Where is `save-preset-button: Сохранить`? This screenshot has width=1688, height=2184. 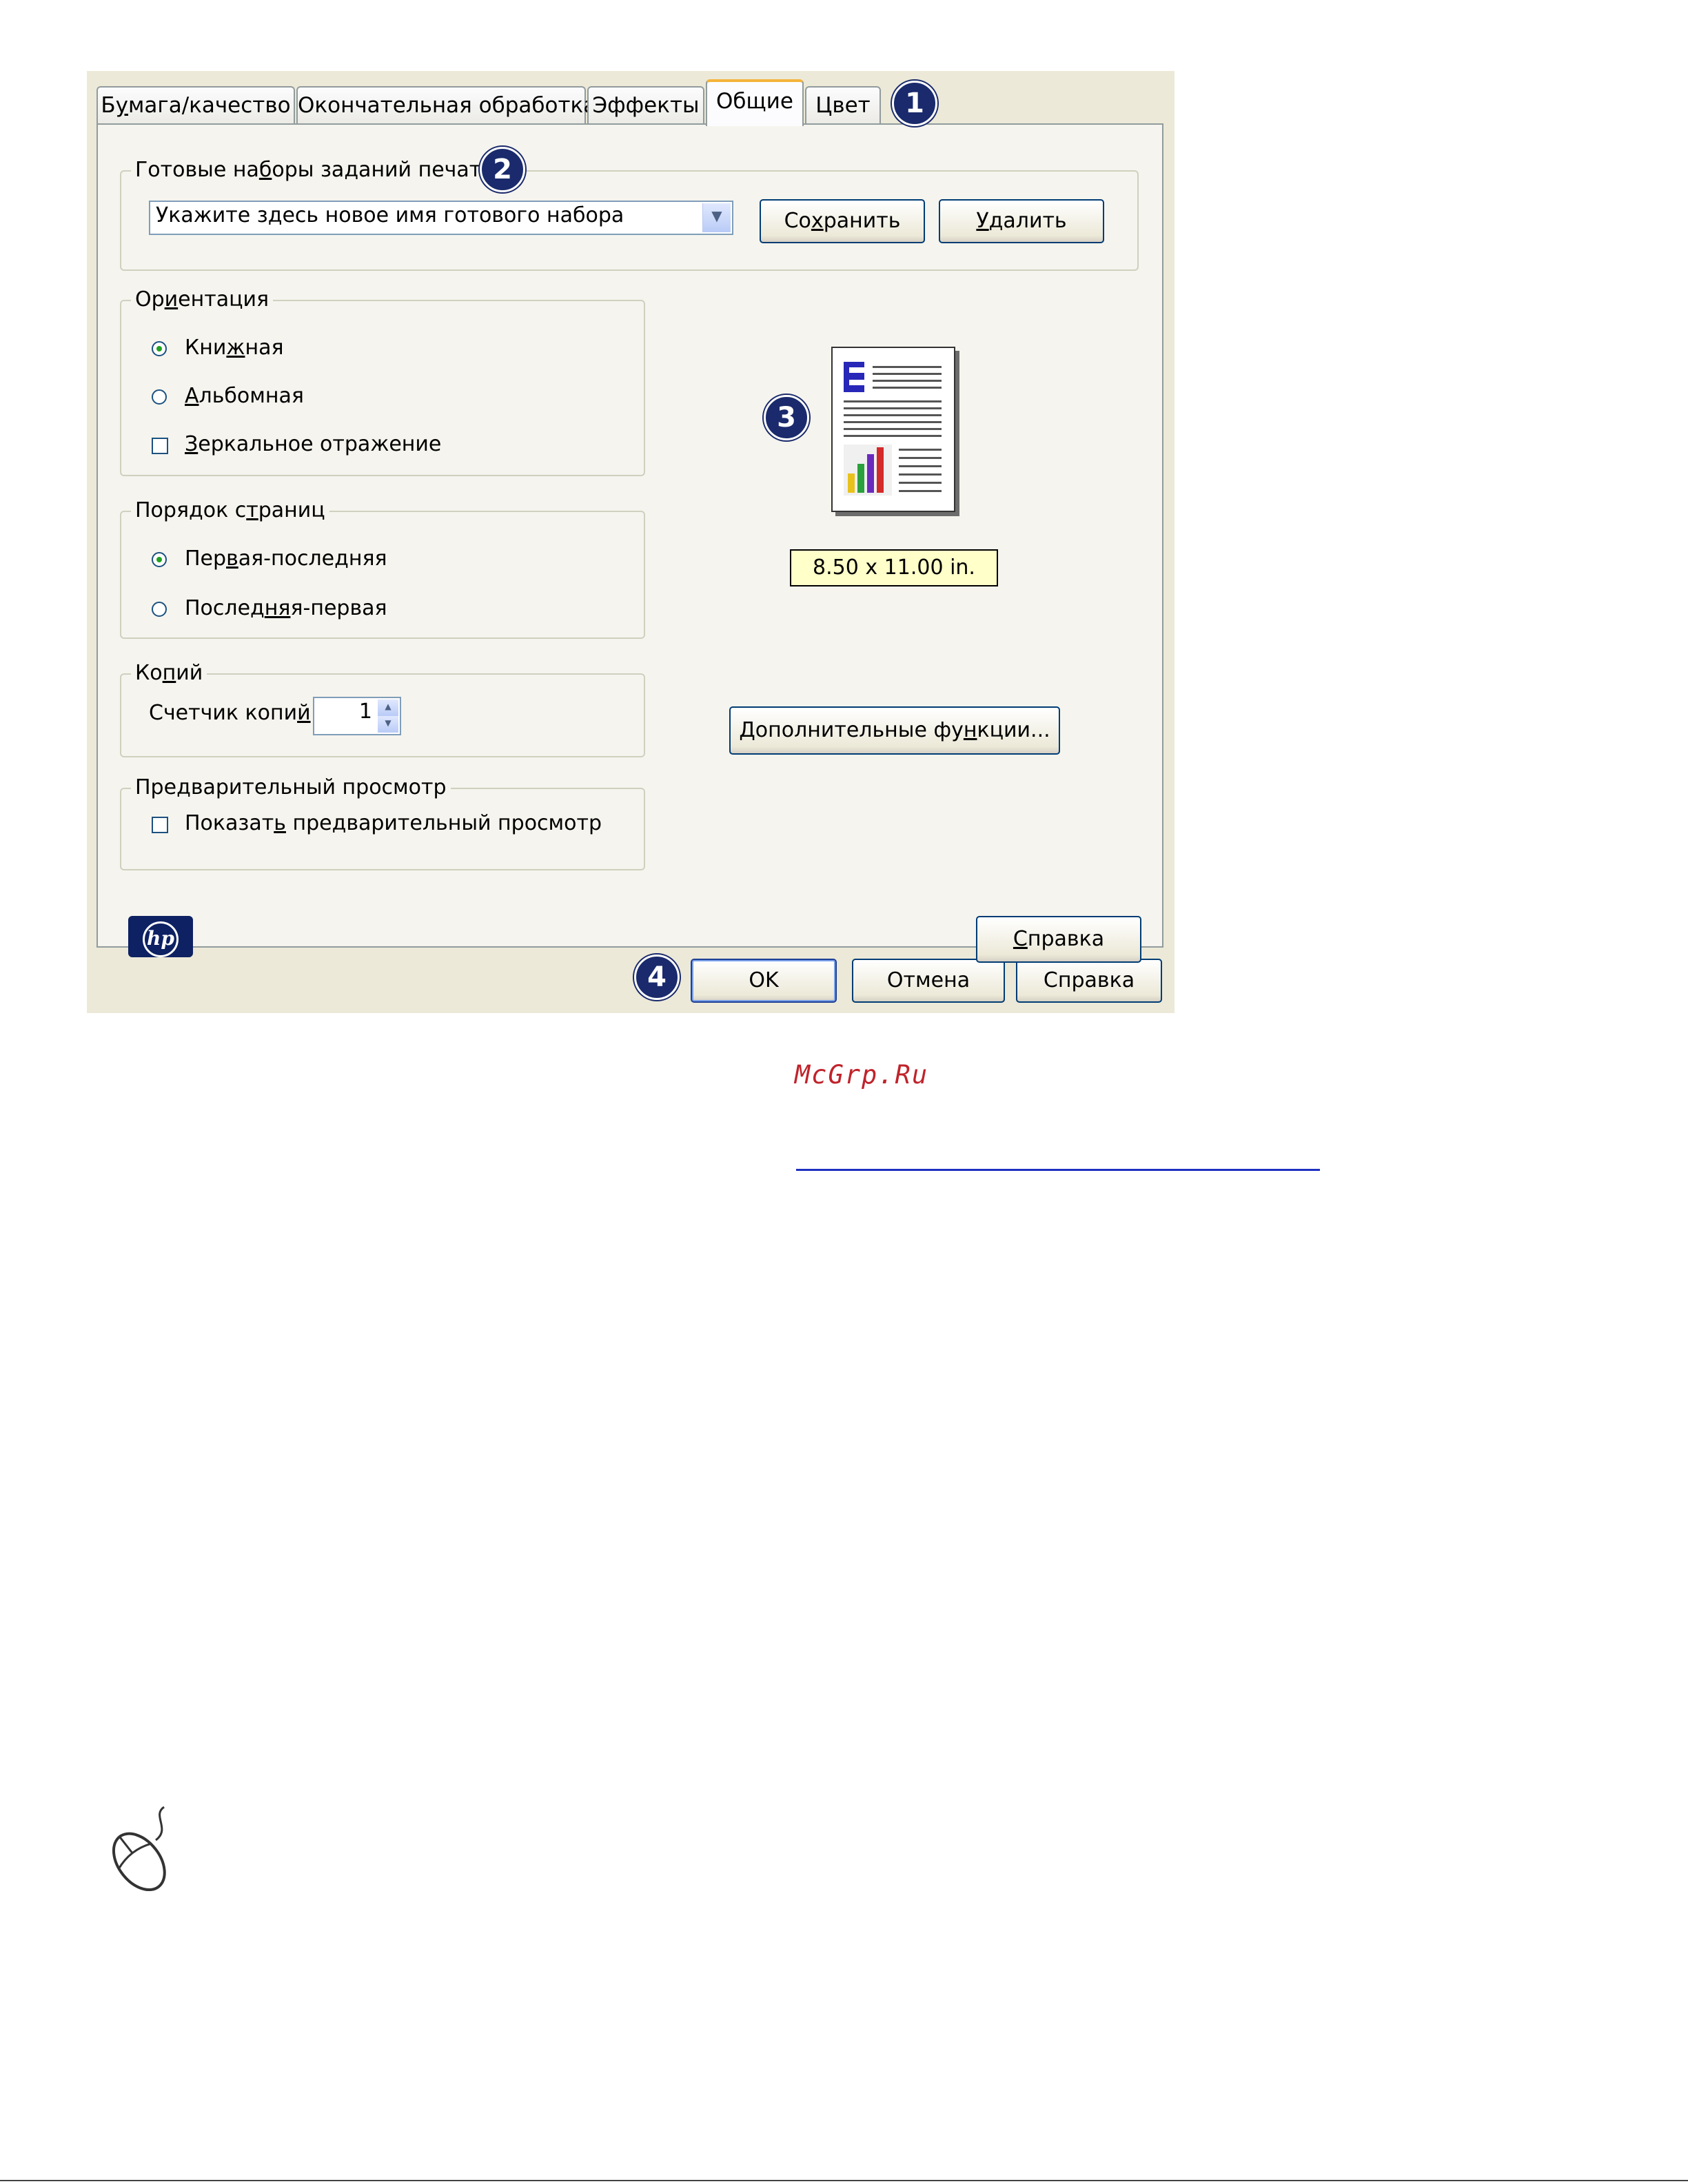
save-preset-button: Сохранить is located at coordinates (842, 221).